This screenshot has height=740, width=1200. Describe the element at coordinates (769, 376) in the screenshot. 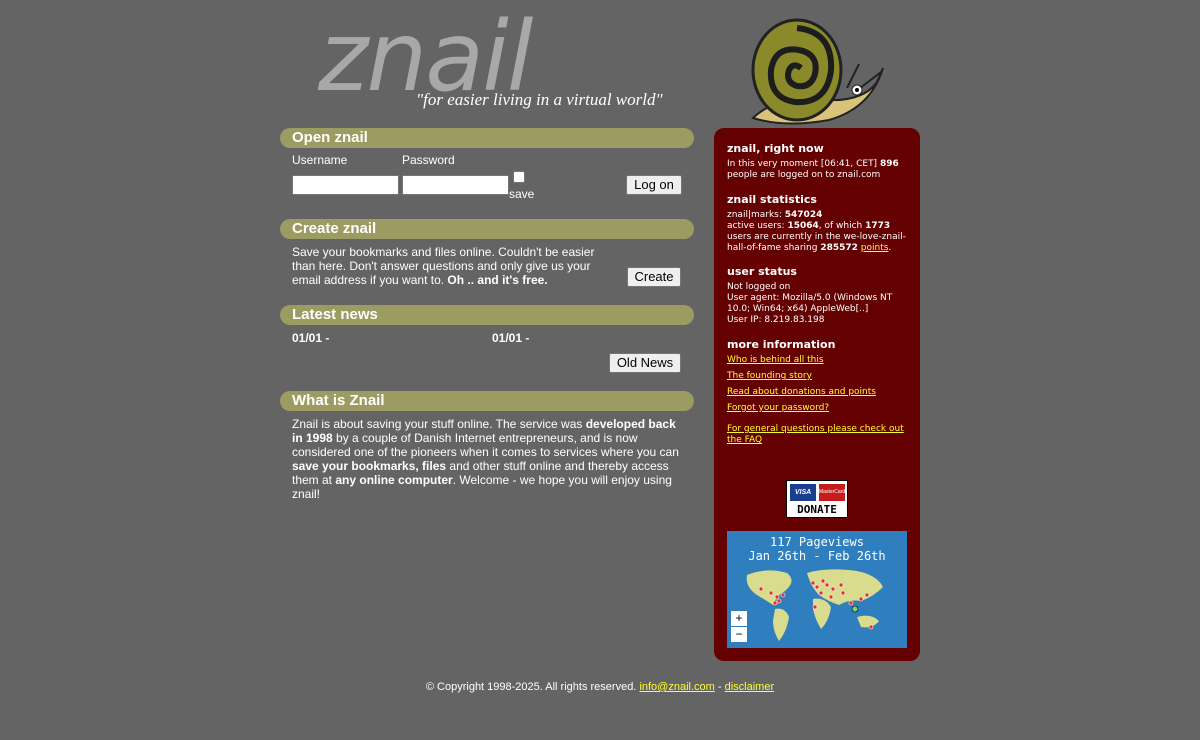

I see `founding-story-link: The founding story` at that location.